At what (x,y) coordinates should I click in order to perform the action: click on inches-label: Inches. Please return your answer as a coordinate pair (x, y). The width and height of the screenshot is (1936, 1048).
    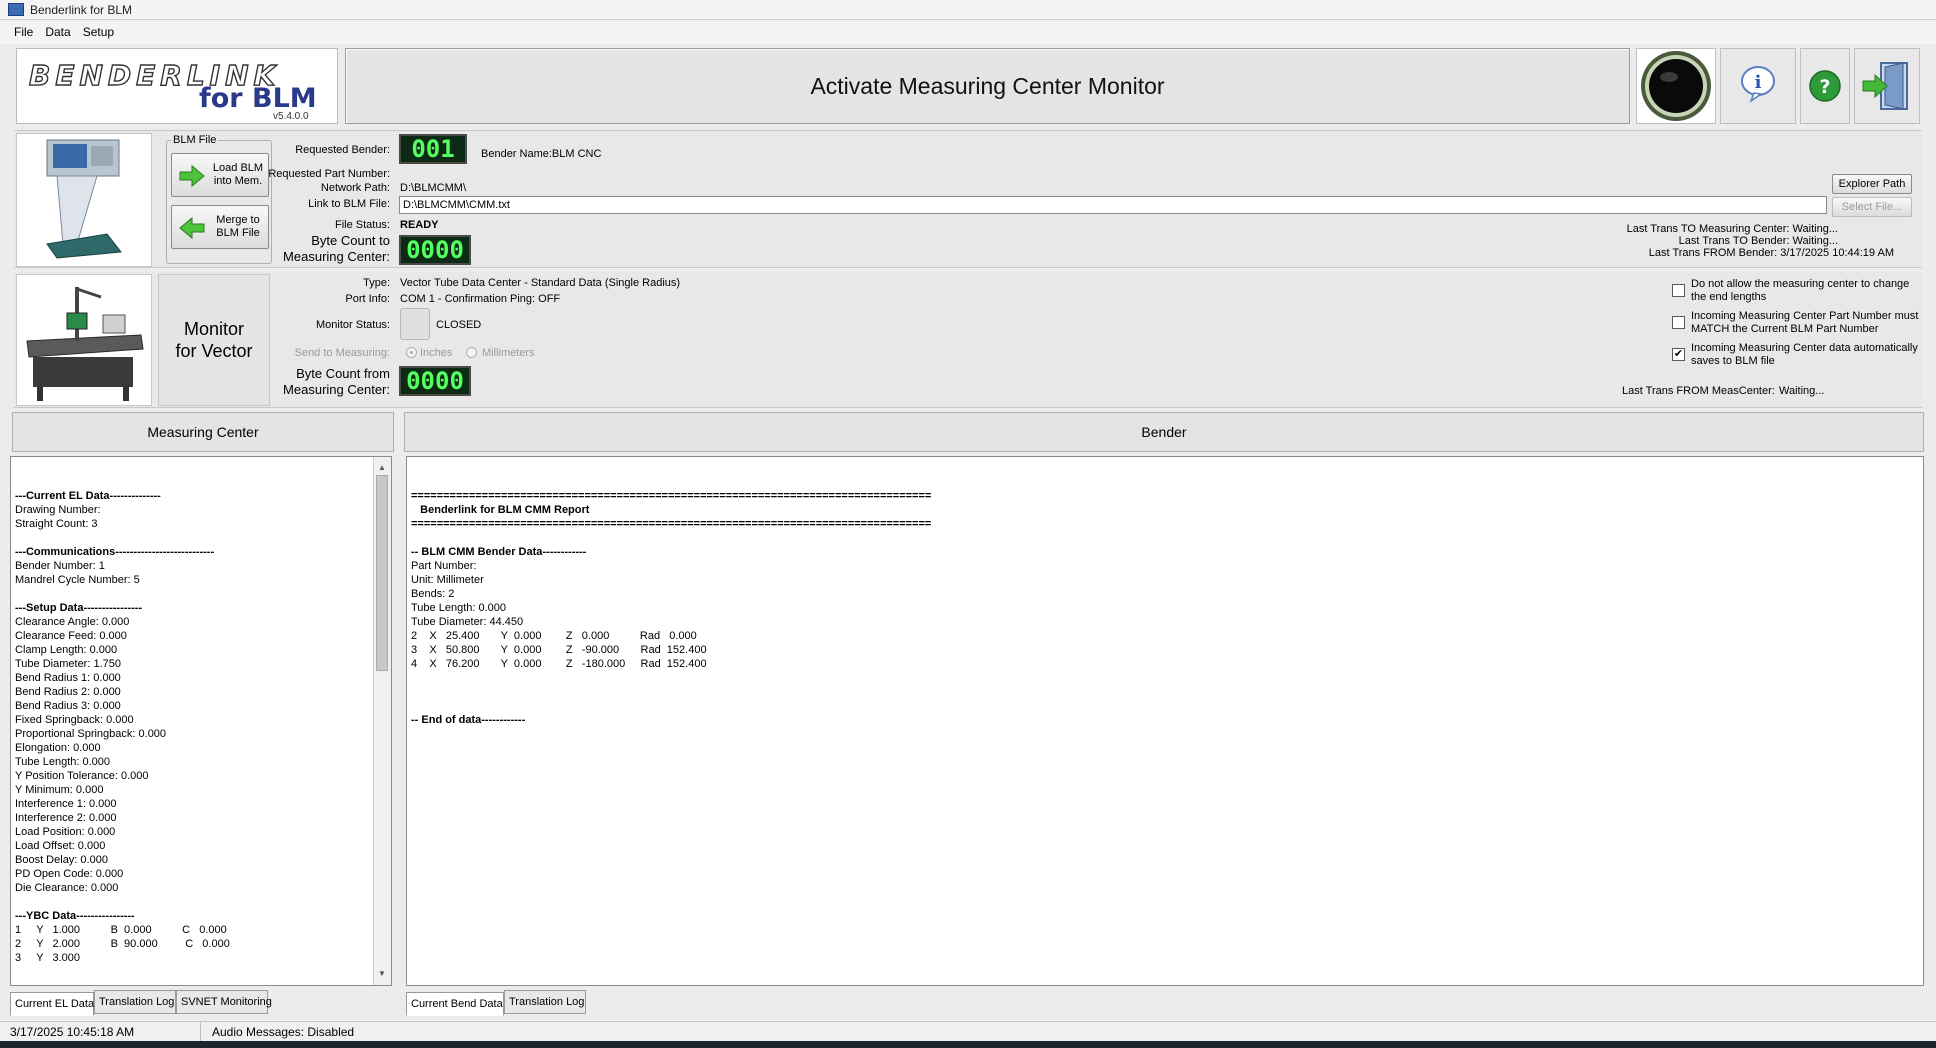
    Looking at the image, I should click on (436, 353).